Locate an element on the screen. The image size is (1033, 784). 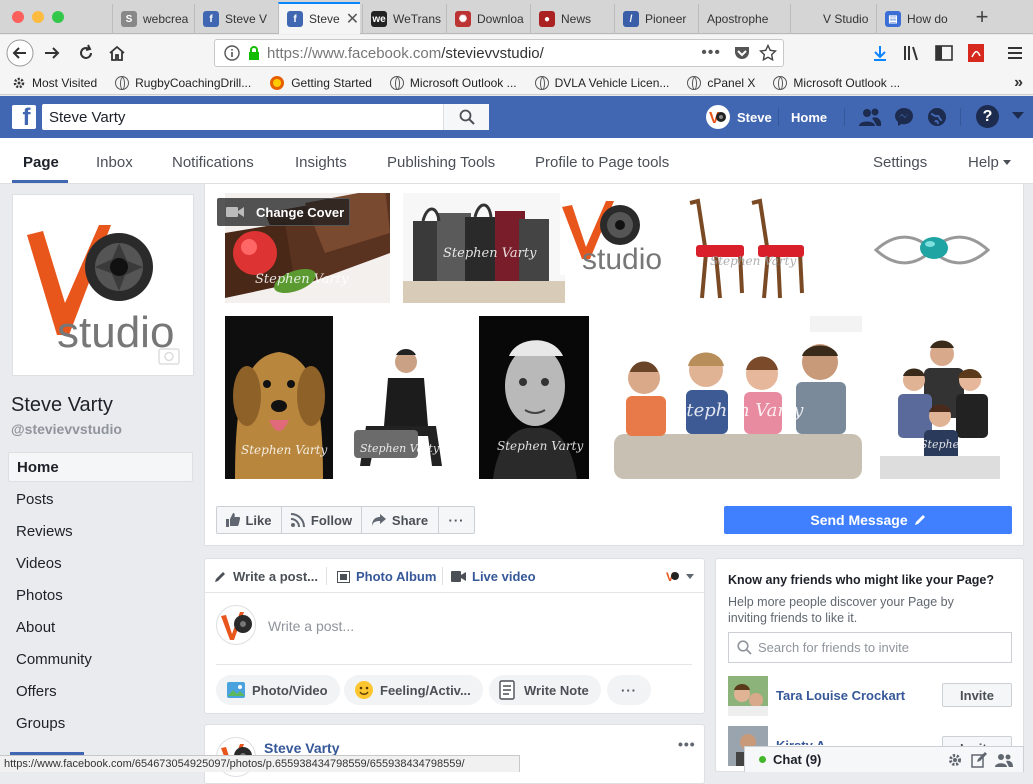
post-options-icon: ••• is located at coordinates (687, 744).